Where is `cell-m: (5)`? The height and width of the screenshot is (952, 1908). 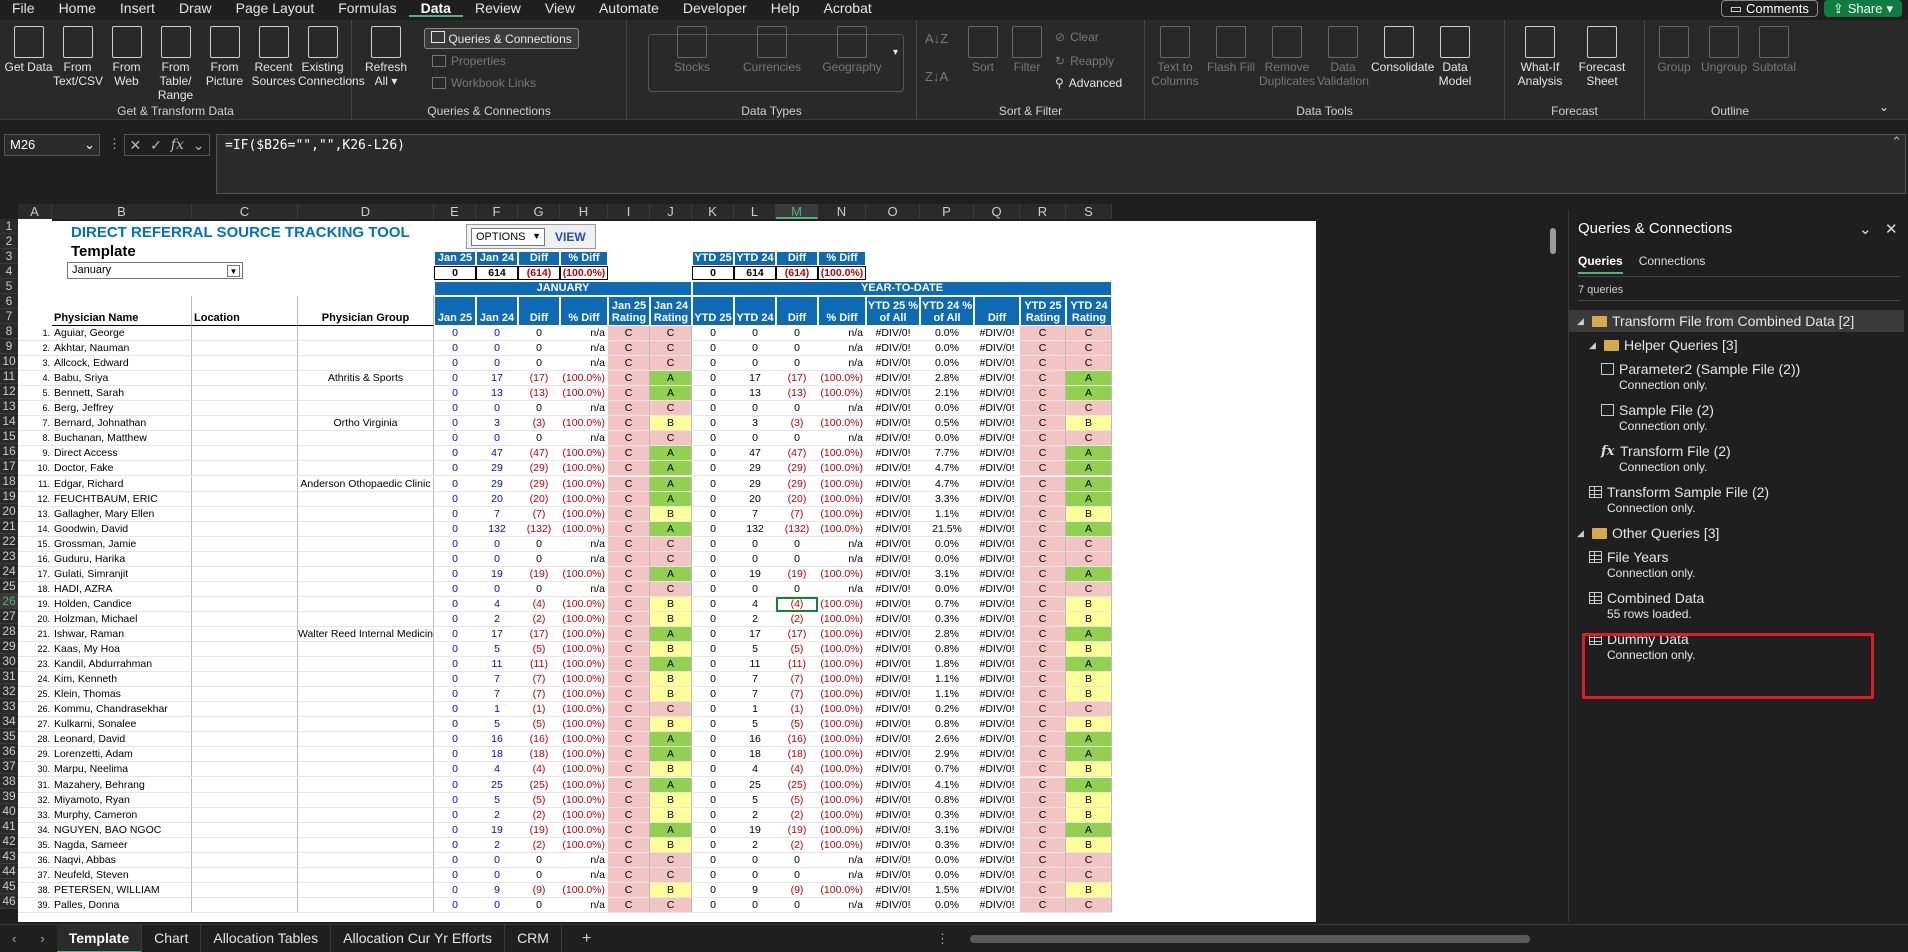 cell-m: (5) is located at coordinates (797, 725).